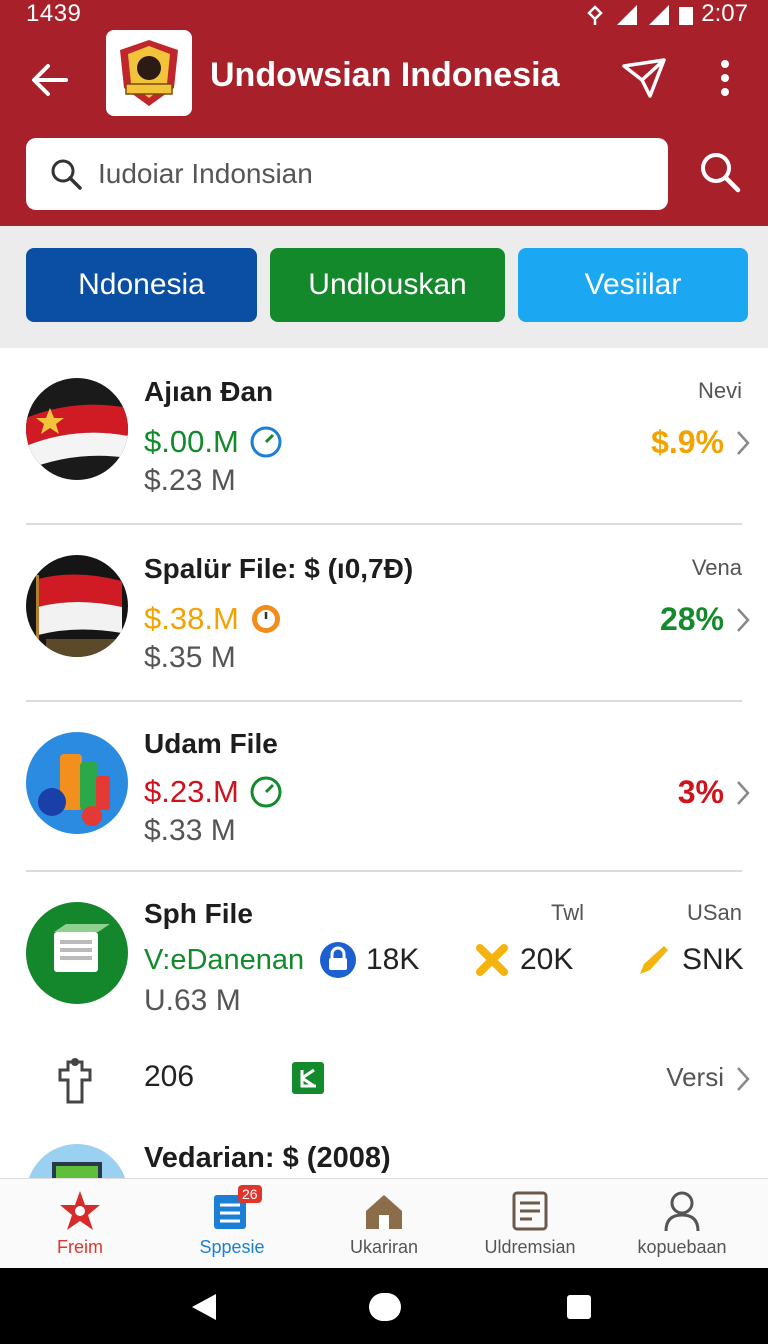  I want to click on item-title: Vedarian: $ (2008), so click(267, 1158).